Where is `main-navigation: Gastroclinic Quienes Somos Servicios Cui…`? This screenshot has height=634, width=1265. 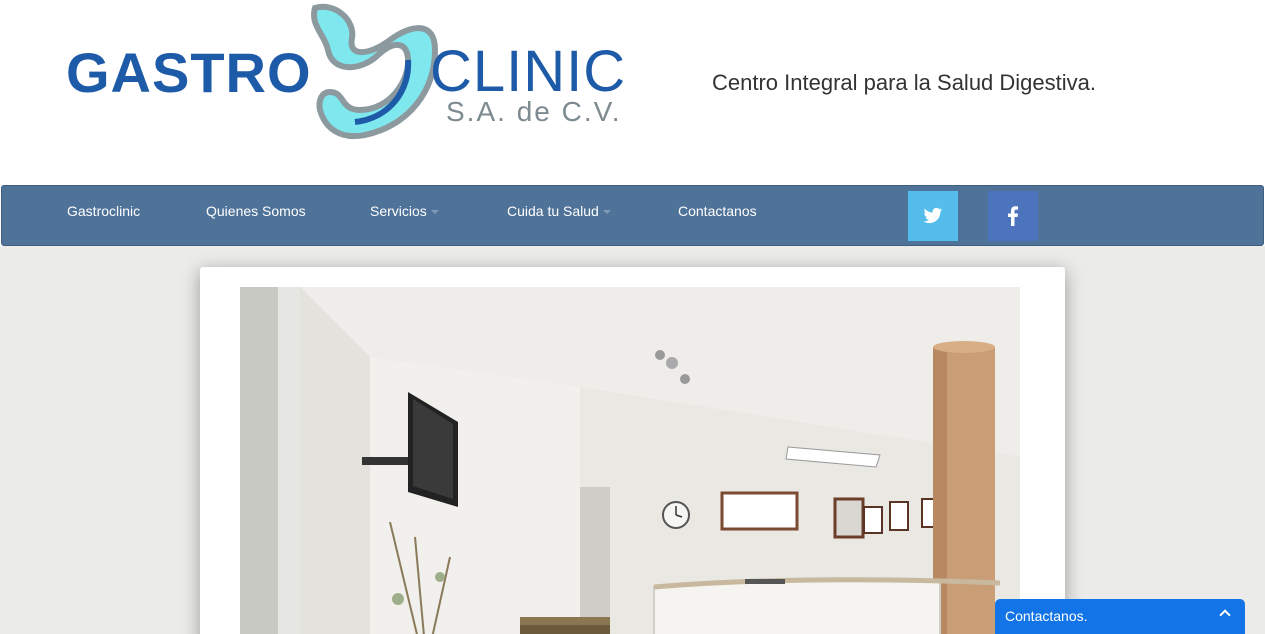 main-navigation: Gastroclinic Quienes Somos Servicios Cui… is located at coordinates (632, 215).